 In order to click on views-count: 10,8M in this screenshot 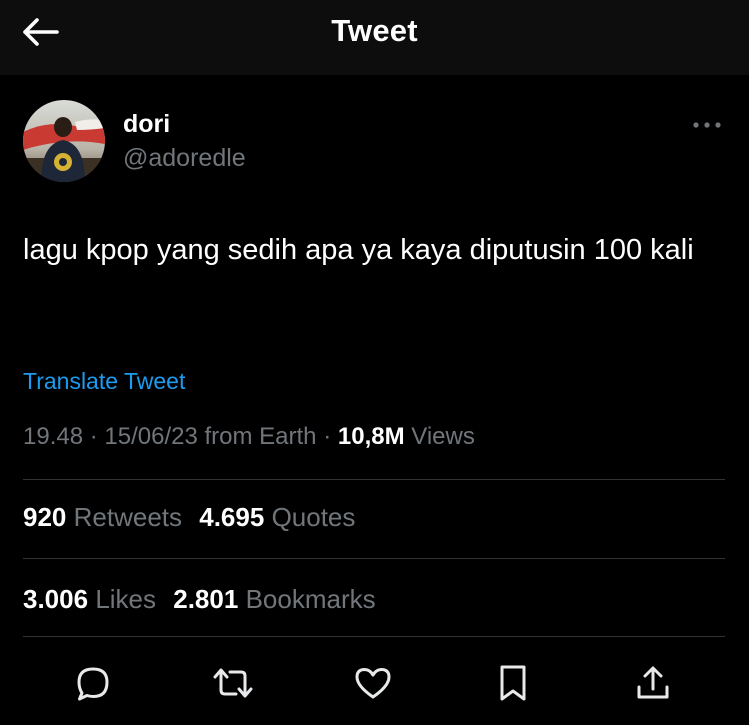, I will do `click(371, 436)`.